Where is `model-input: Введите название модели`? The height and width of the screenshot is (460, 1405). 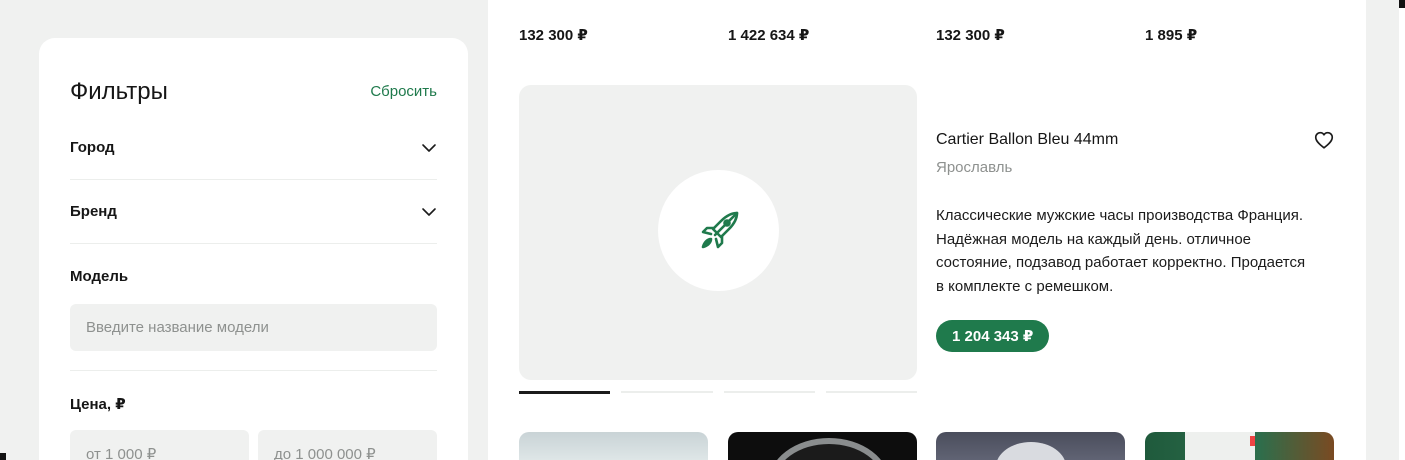 model-input: Введите название модели is located at coordinates (253, 327).